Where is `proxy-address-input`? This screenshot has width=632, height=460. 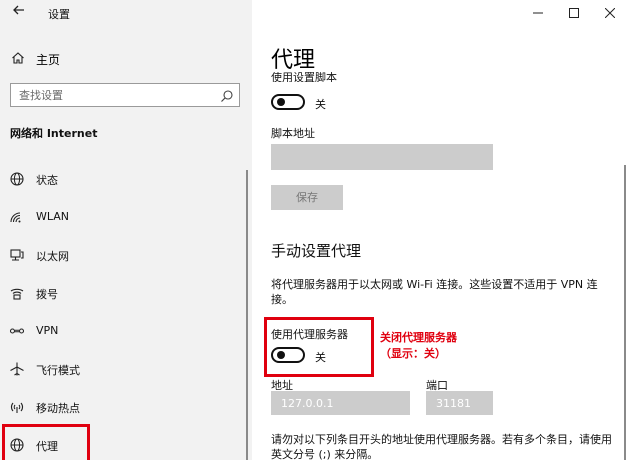 proxy-address-input is located at coordinates (340, 403).